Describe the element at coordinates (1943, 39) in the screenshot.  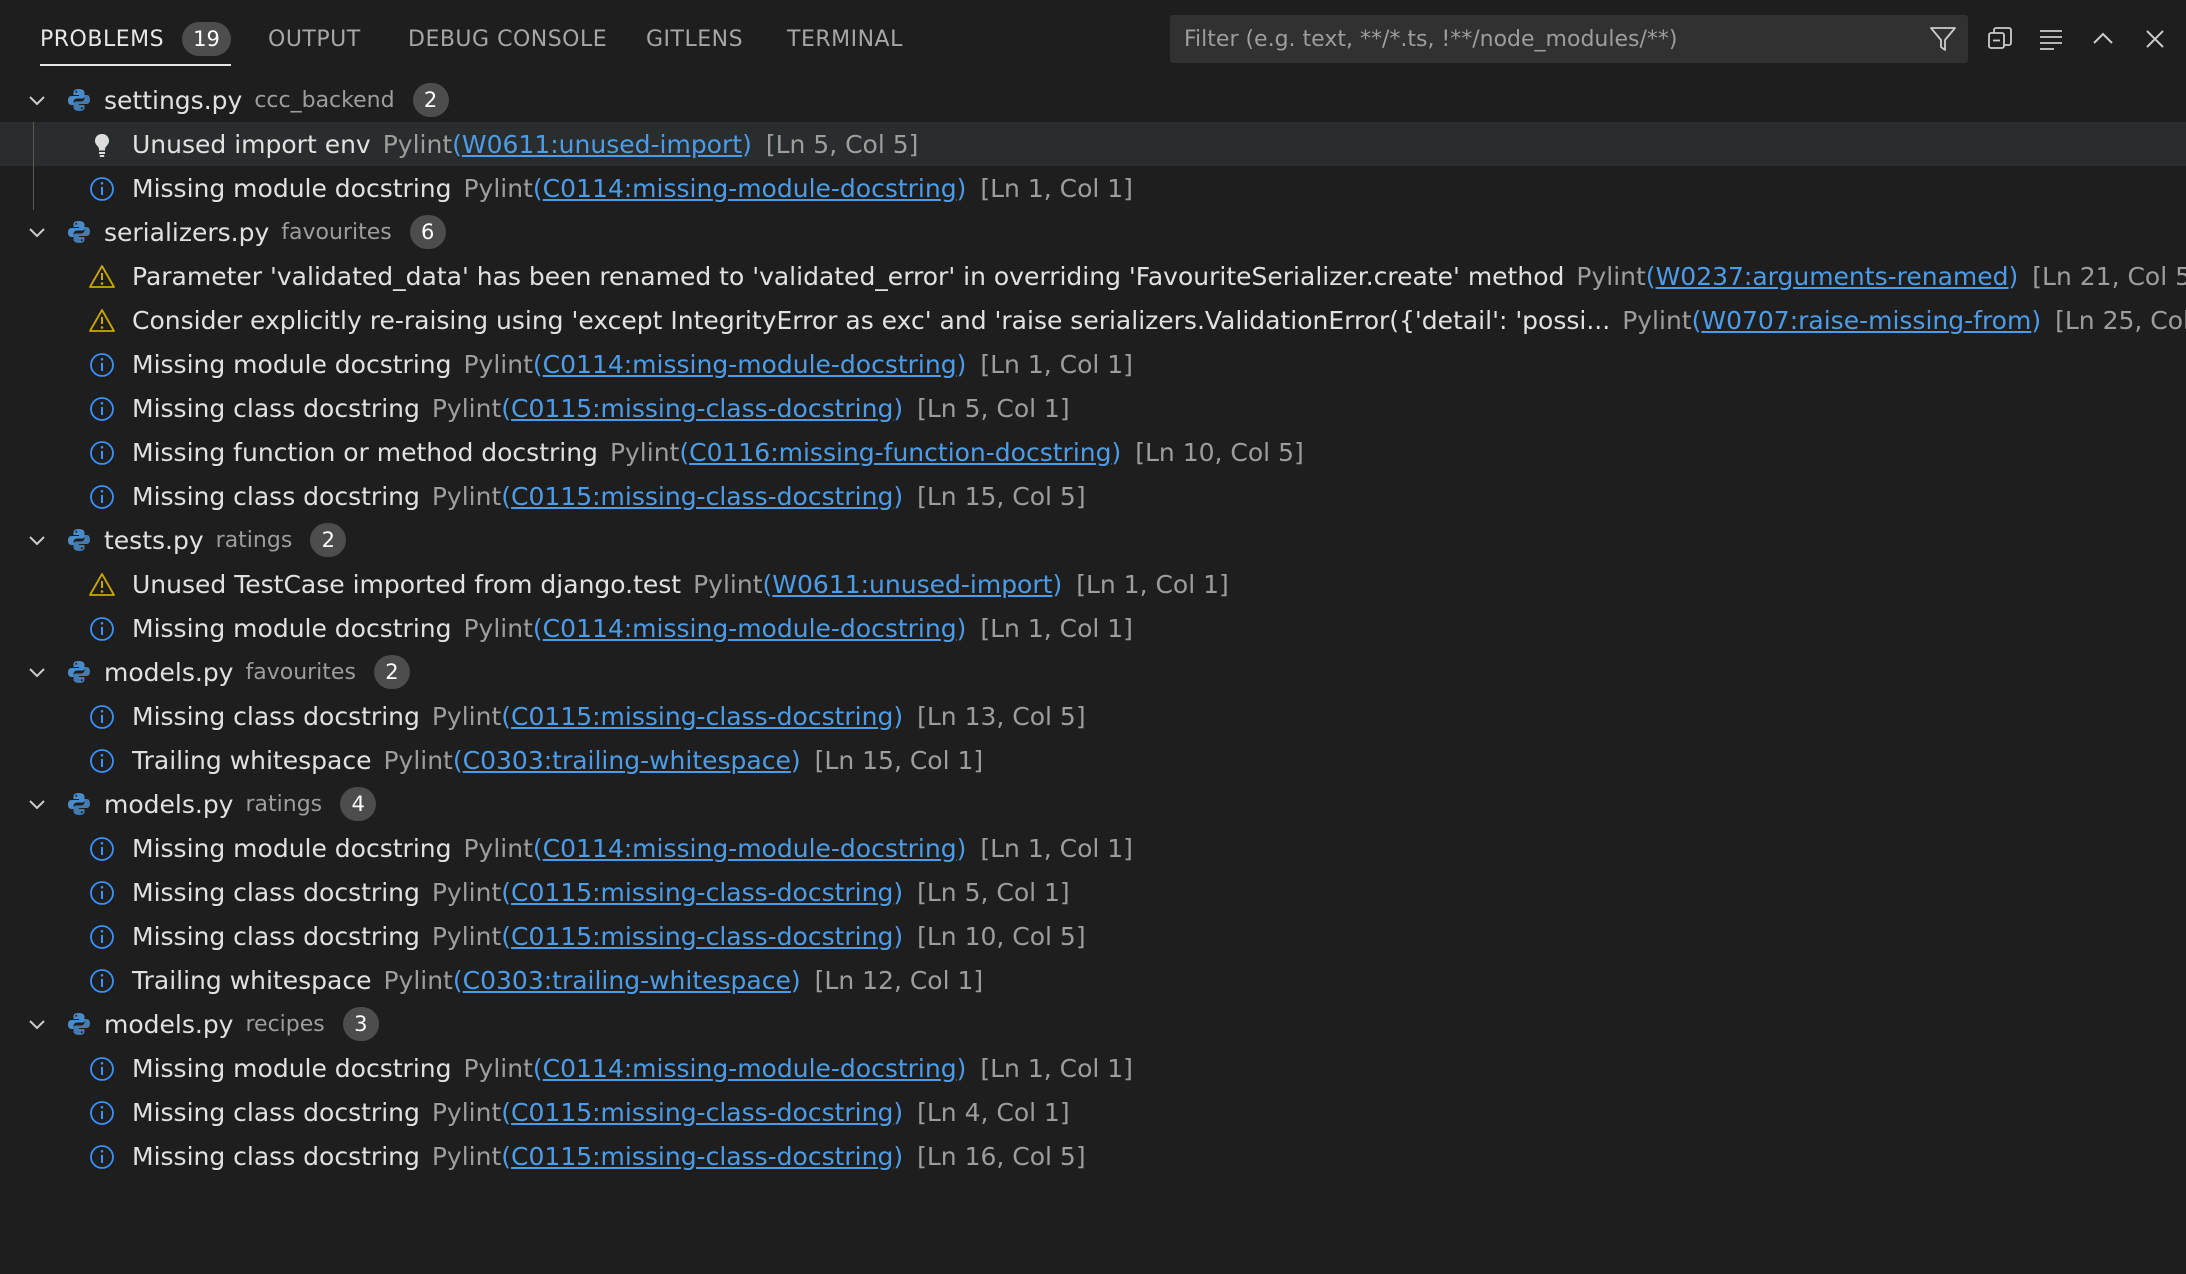
I see `filter-icon` at that location.